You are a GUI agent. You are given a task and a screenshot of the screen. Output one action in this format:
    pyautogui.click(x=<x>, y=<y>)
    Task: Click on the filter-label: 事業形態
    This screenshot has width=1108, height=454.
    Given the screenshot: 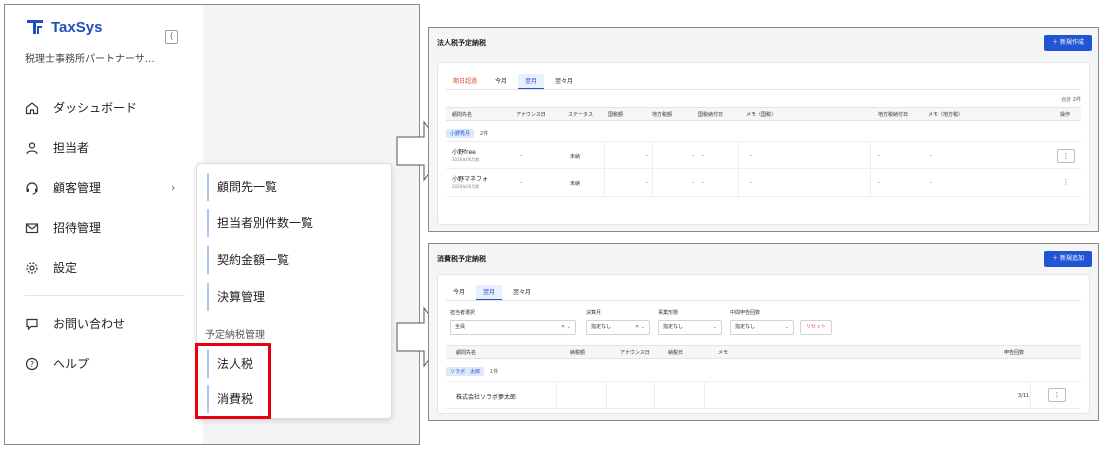 What is the action you would take?
    pyautogui.click(x=668, y=313)
    